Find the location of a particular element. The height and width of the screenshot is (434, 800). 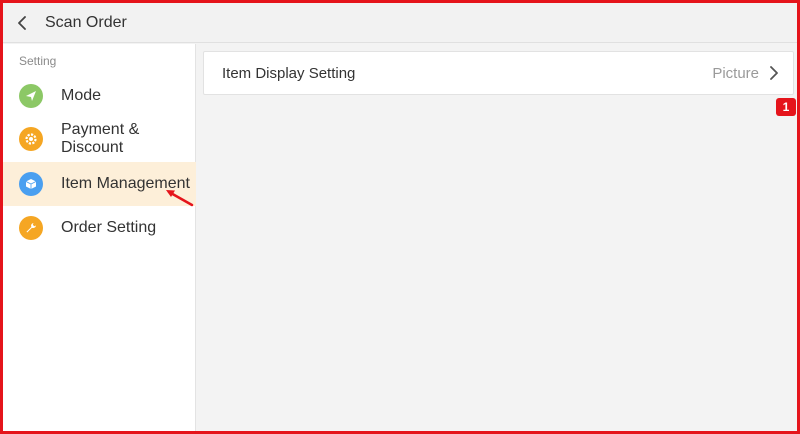

header-bar: Scan Order is located at coordinates (400, 23).